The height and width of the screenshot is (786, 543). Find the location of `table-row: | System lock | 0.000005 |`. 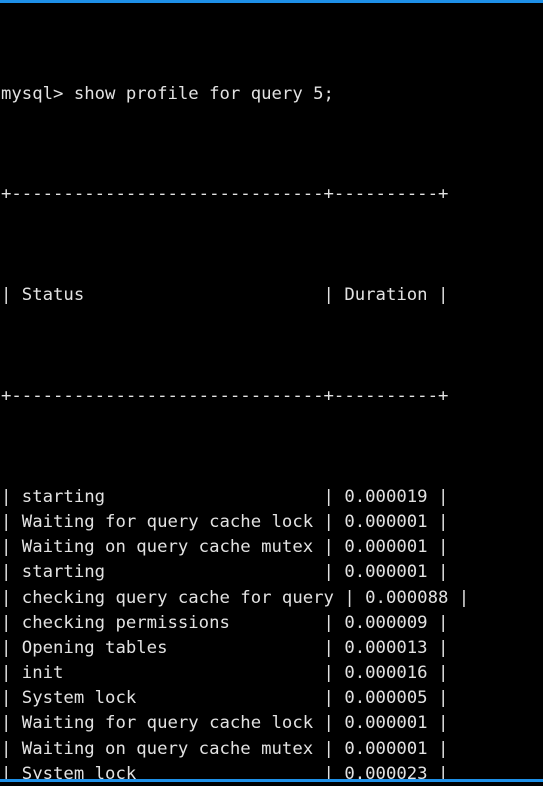

table-row: | System lock | 0.000005 | is located at coordinates (225, 698).